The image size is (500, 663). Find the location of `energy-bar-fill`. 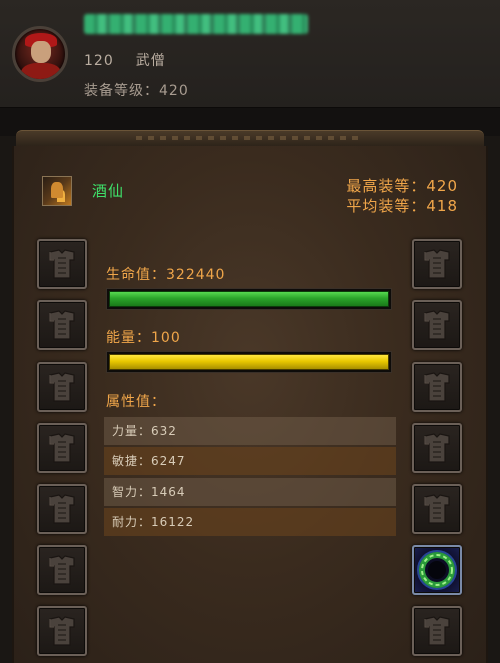

energy-bar-fill is located at coordinates (249, 362).